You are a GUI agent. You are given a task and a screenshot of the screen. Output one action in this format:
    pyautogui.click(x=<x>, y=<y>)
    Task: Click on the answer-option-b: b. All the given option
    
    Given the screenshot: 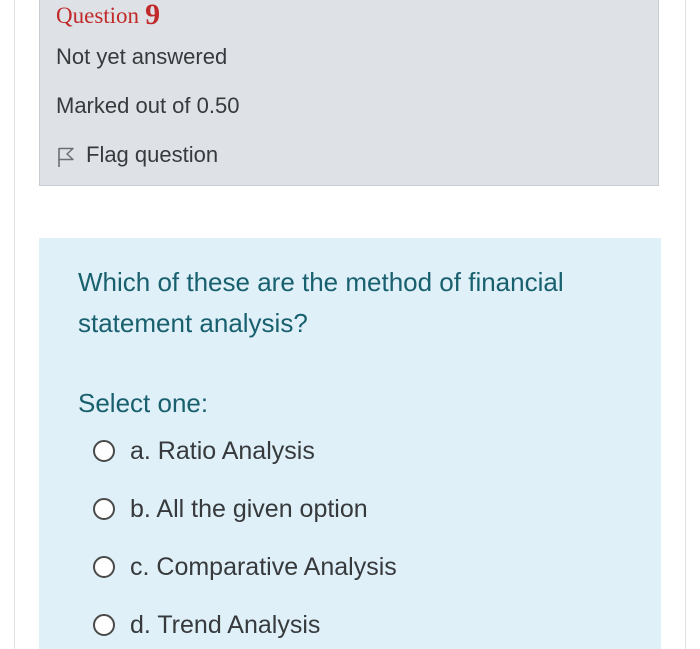 What is the action you would take?
    pyautogui.click(x=230, y=509)
    